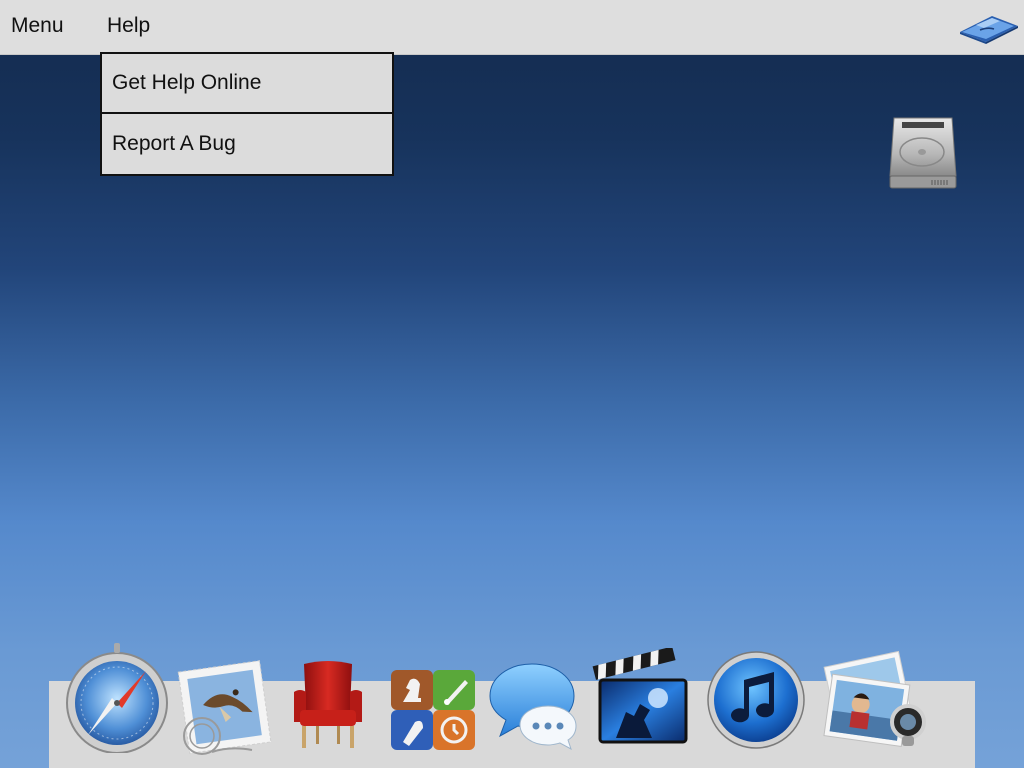  What do you see at coordinates (756, 700) in the screenshot?
I see `itunes-icon` at bounding box center [756, 700].